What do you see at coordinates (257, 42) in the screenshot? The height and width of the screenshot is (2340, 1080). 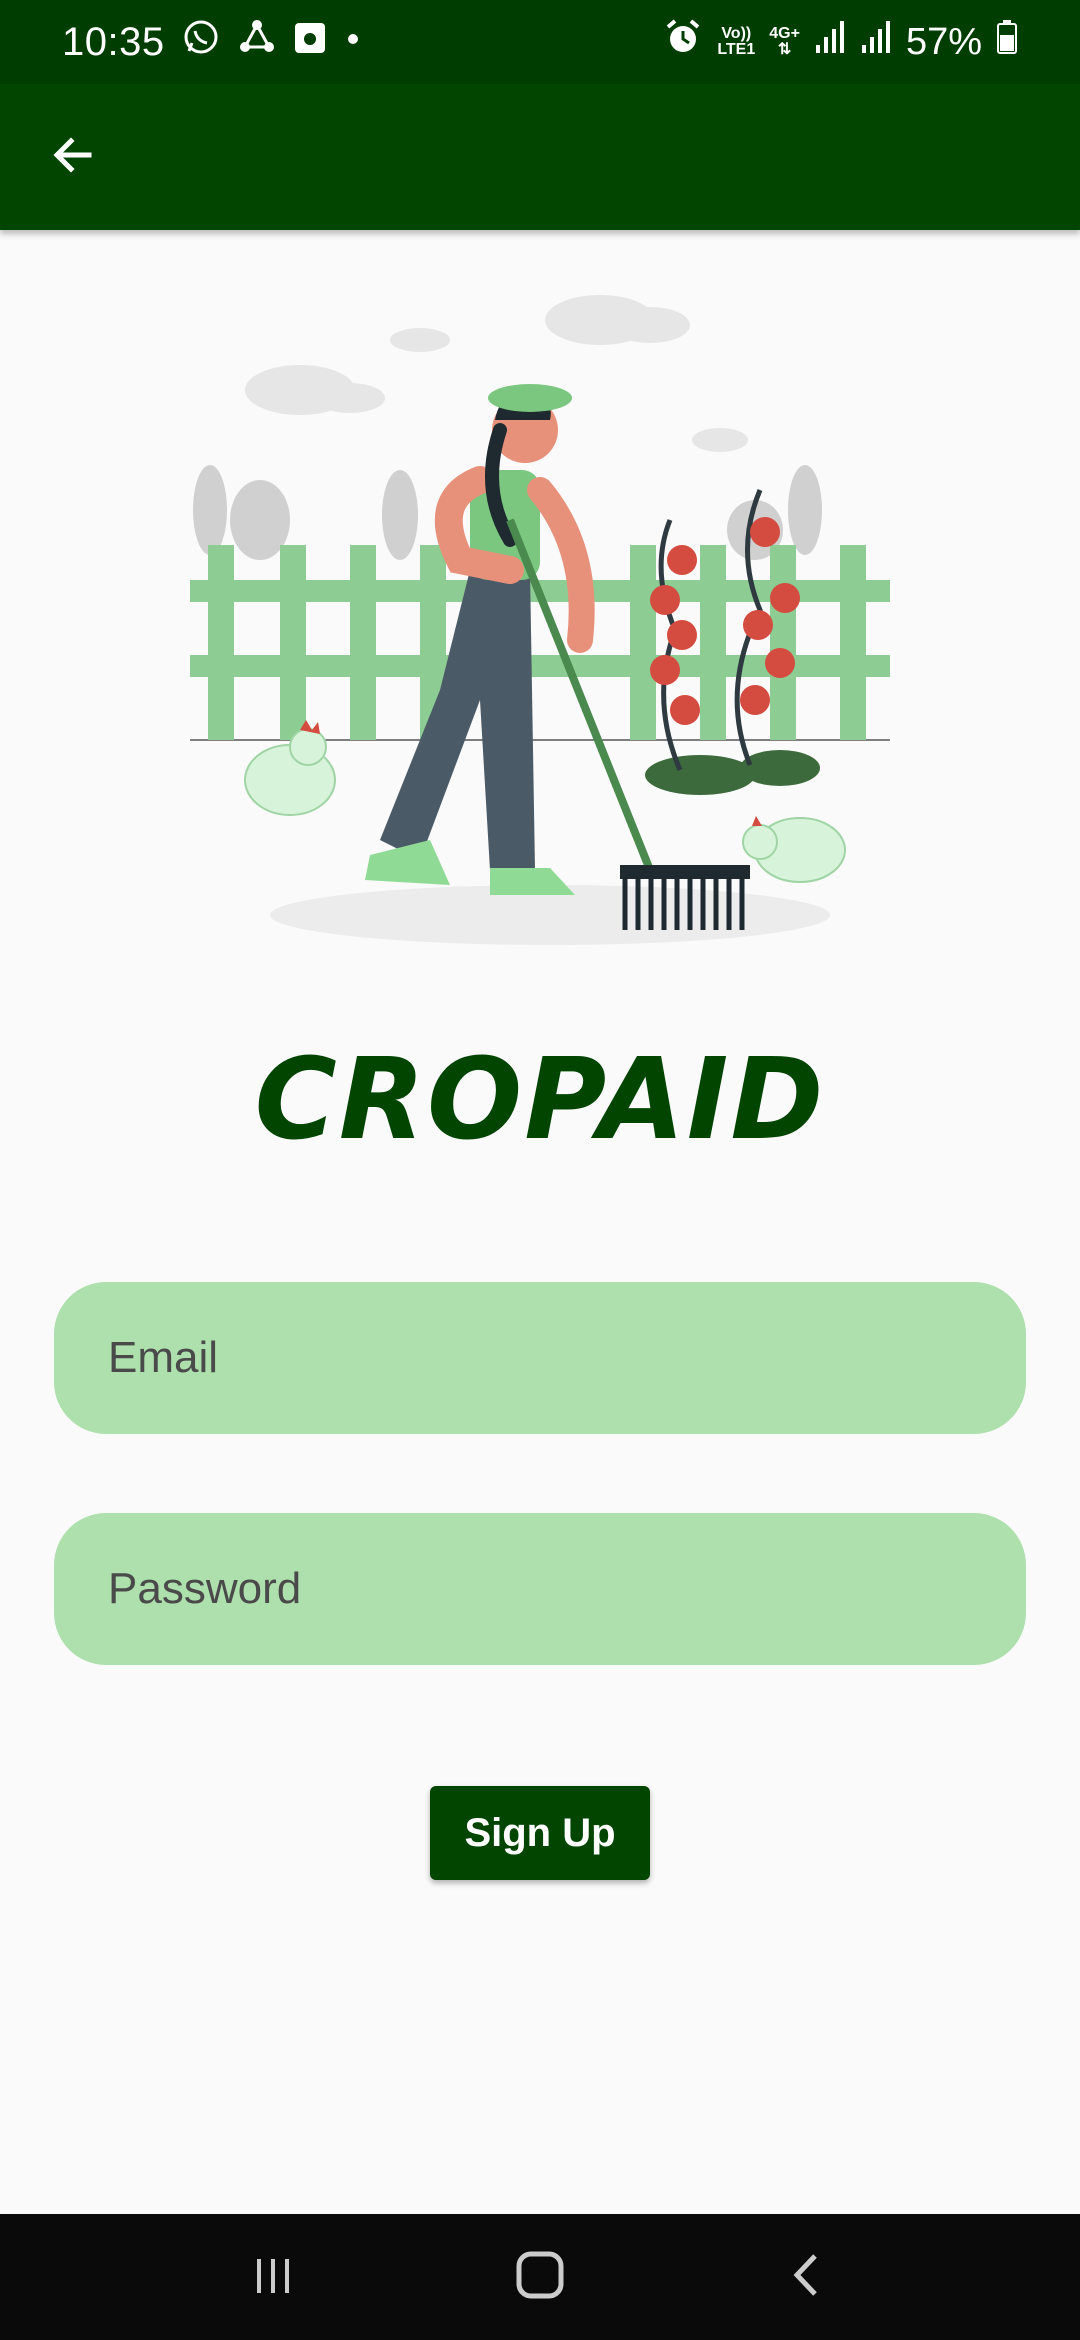 I see `share-icon` at bounding box center [257, 42].